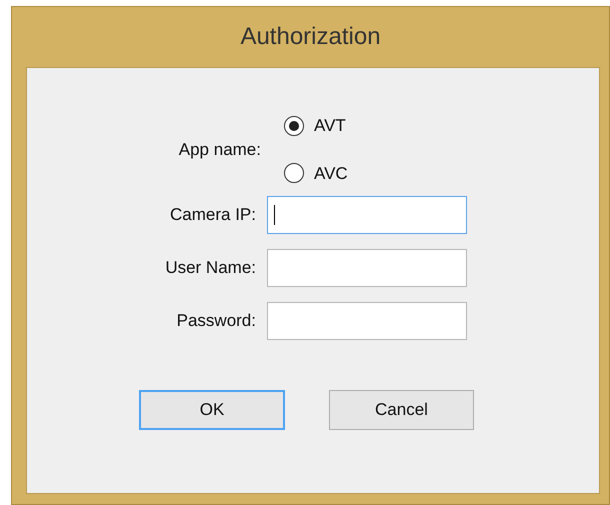 This screenshot has height=505, width=610. What do you see at coordinates (216, 321) in the screenshot?
I see `field-label: Password:` at bounding box center [216, 321].